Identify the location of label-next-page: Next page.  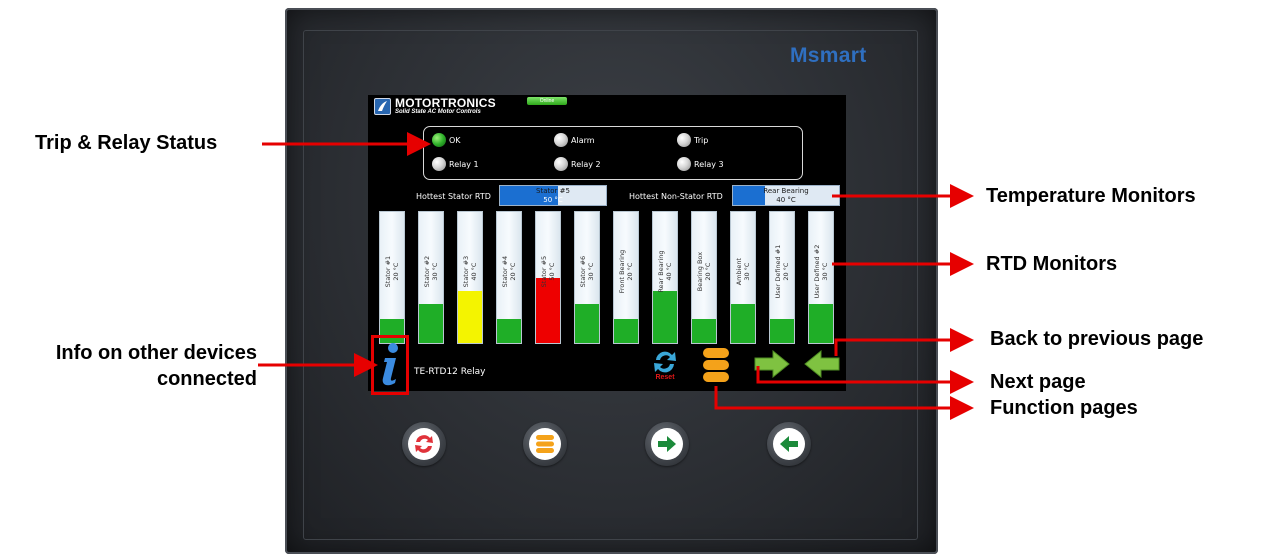
(1038, 382).